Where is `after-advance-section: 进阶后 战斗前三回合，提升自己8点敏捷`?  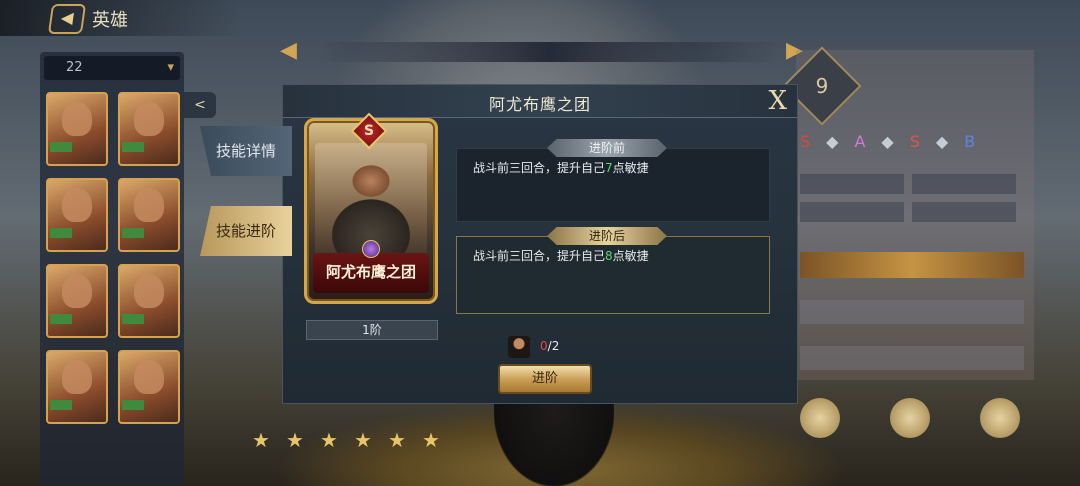 after-advance-section: 进阶后 战斗前三回合，提升自己8点敏捷 is located at coordinates (613, 270).